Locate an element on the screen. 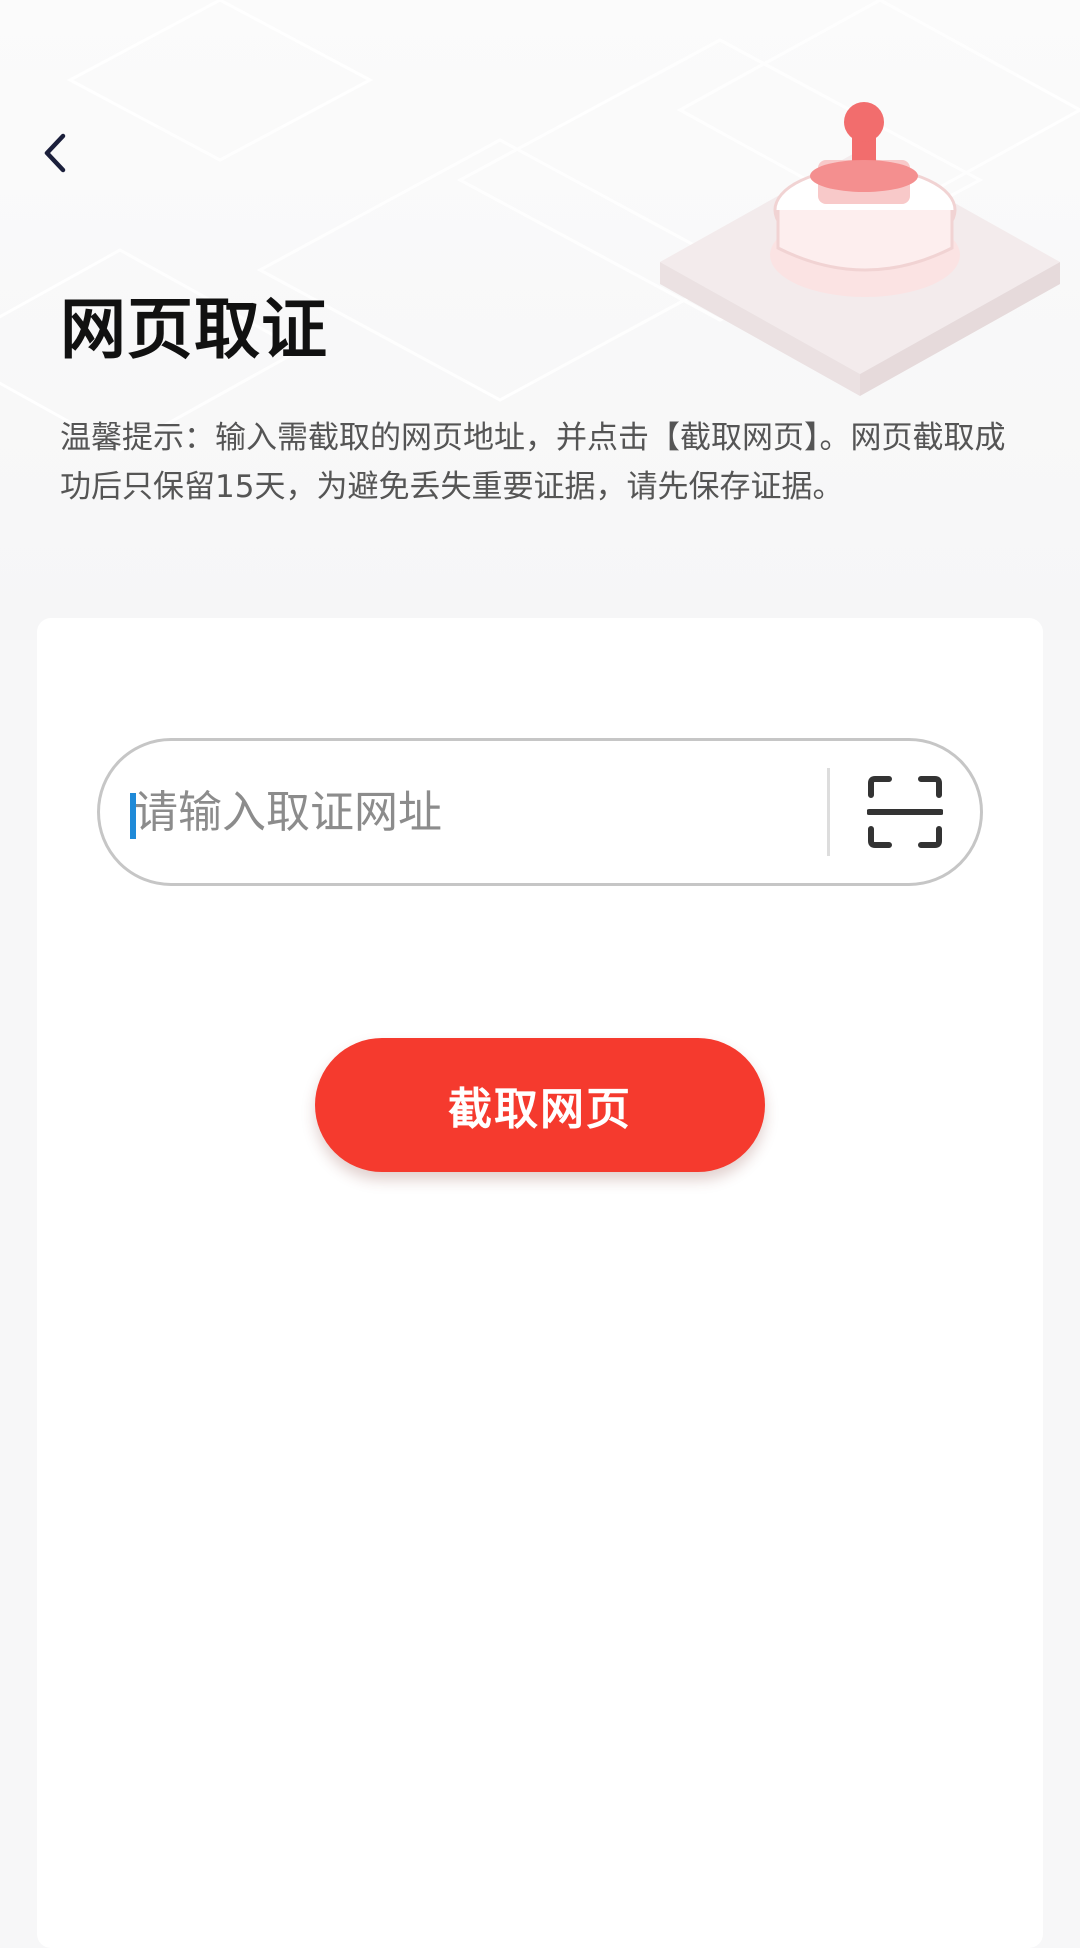 This screenshot has height=1948, width=1080. url-input-container is located at coordinates (540, 812).